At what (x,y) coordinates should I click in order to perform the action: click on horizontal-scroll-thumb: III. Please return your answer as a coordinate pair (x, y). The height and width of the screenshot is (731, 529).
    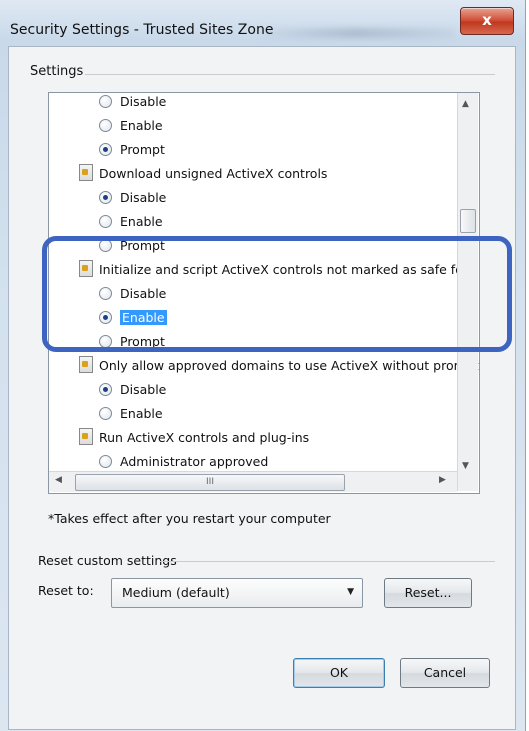
    Looking at the image, I should click on (210, 482).